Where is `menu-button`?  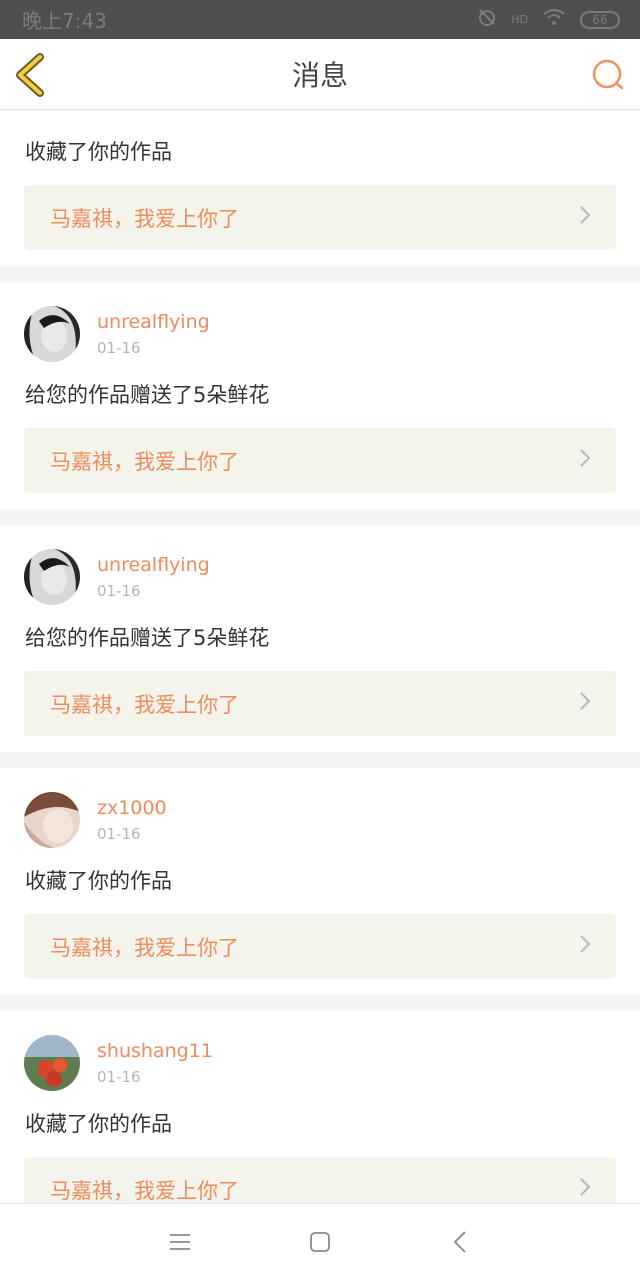 menu-button is located at coordinates (180, 1242).